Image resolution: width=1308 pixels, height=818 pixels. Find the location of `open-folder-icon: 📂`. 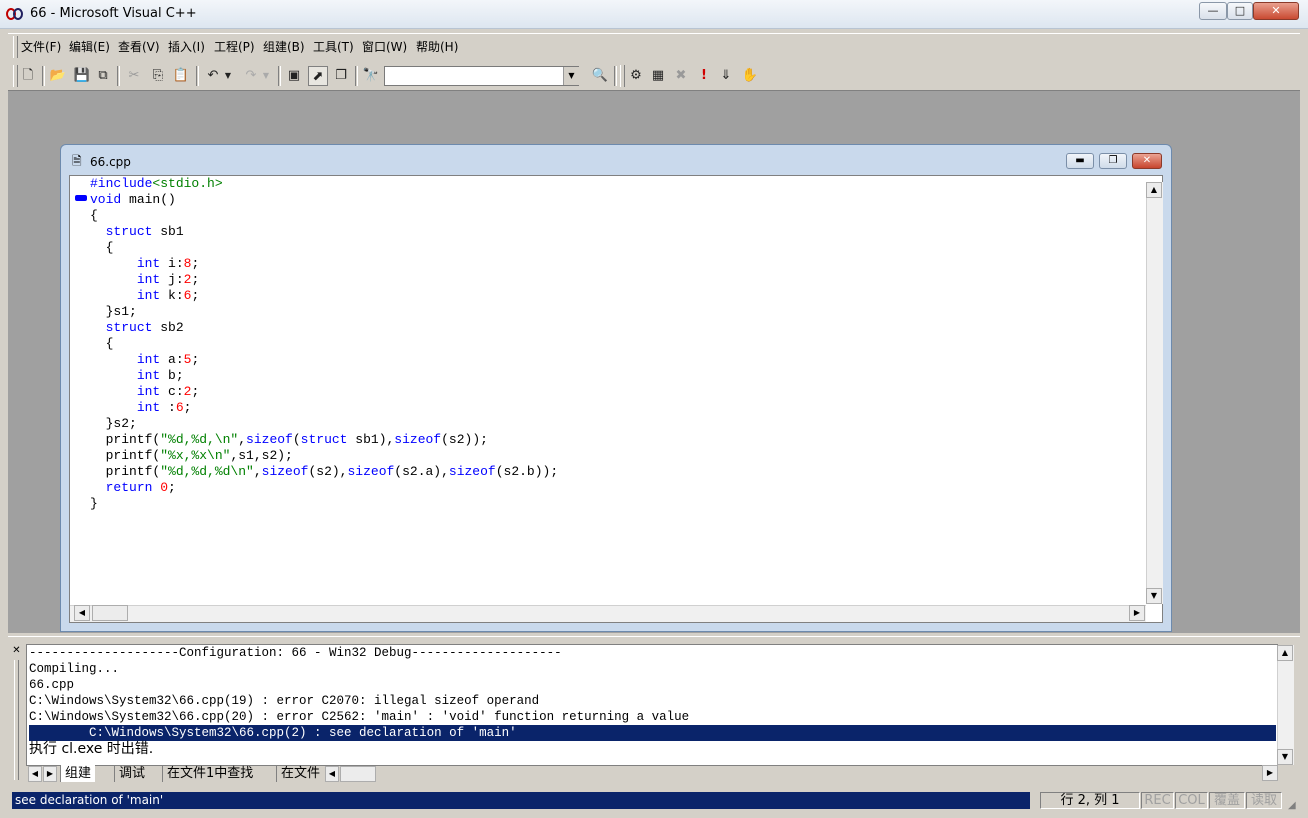

open-folder-icon: 📂 is located at coordinates (58, 76).